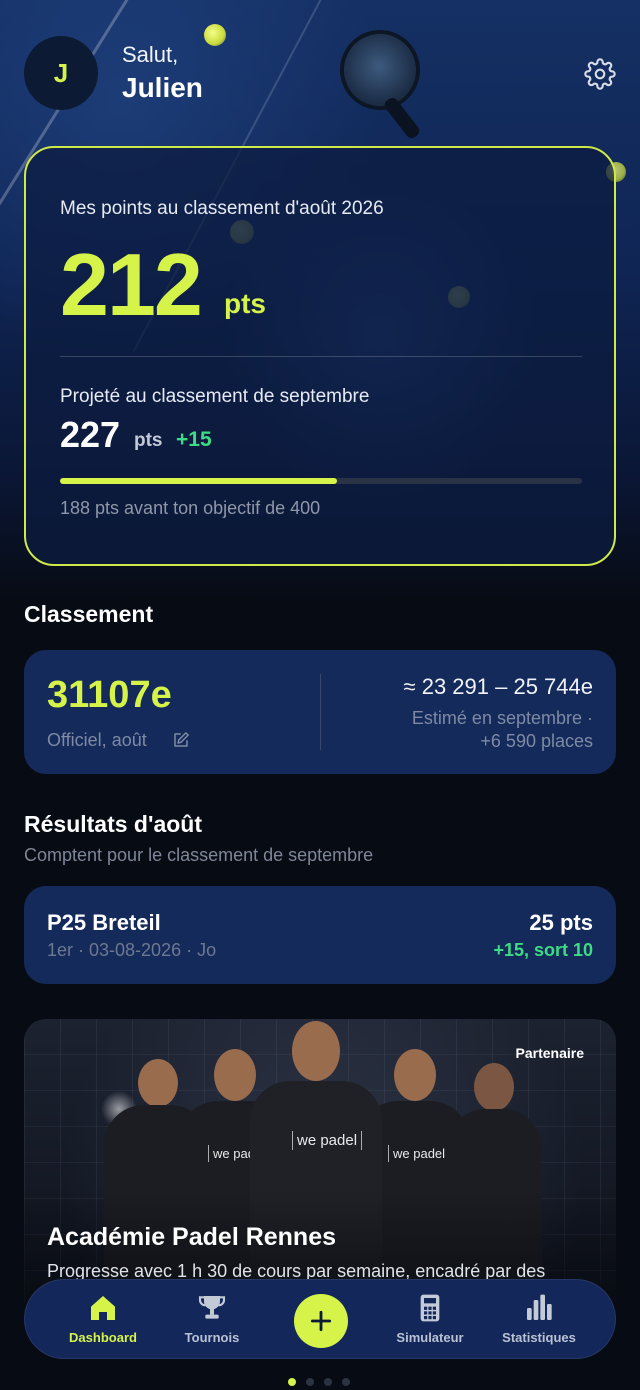  What do you see at coordinates (103, 1308) in the screenshot?
I see `home-icon` at bounding box center [103, 1308].